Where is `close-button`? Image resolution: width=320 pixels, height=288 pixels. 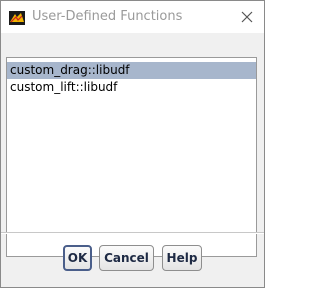
close-button is located at coordinates (247, 17).